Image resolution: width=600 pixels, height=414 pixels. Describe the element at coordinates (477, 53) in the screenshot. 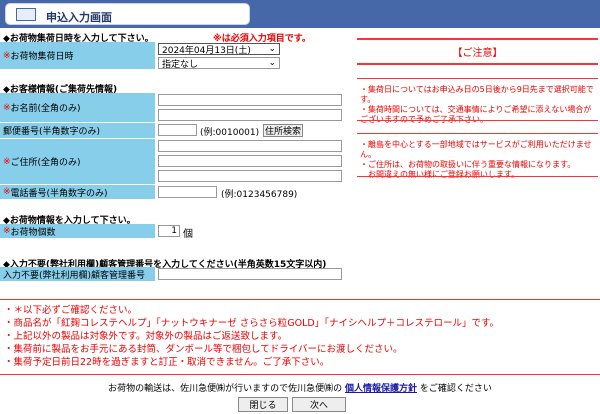

I see `notice-title: 【ご注意】` at that location.